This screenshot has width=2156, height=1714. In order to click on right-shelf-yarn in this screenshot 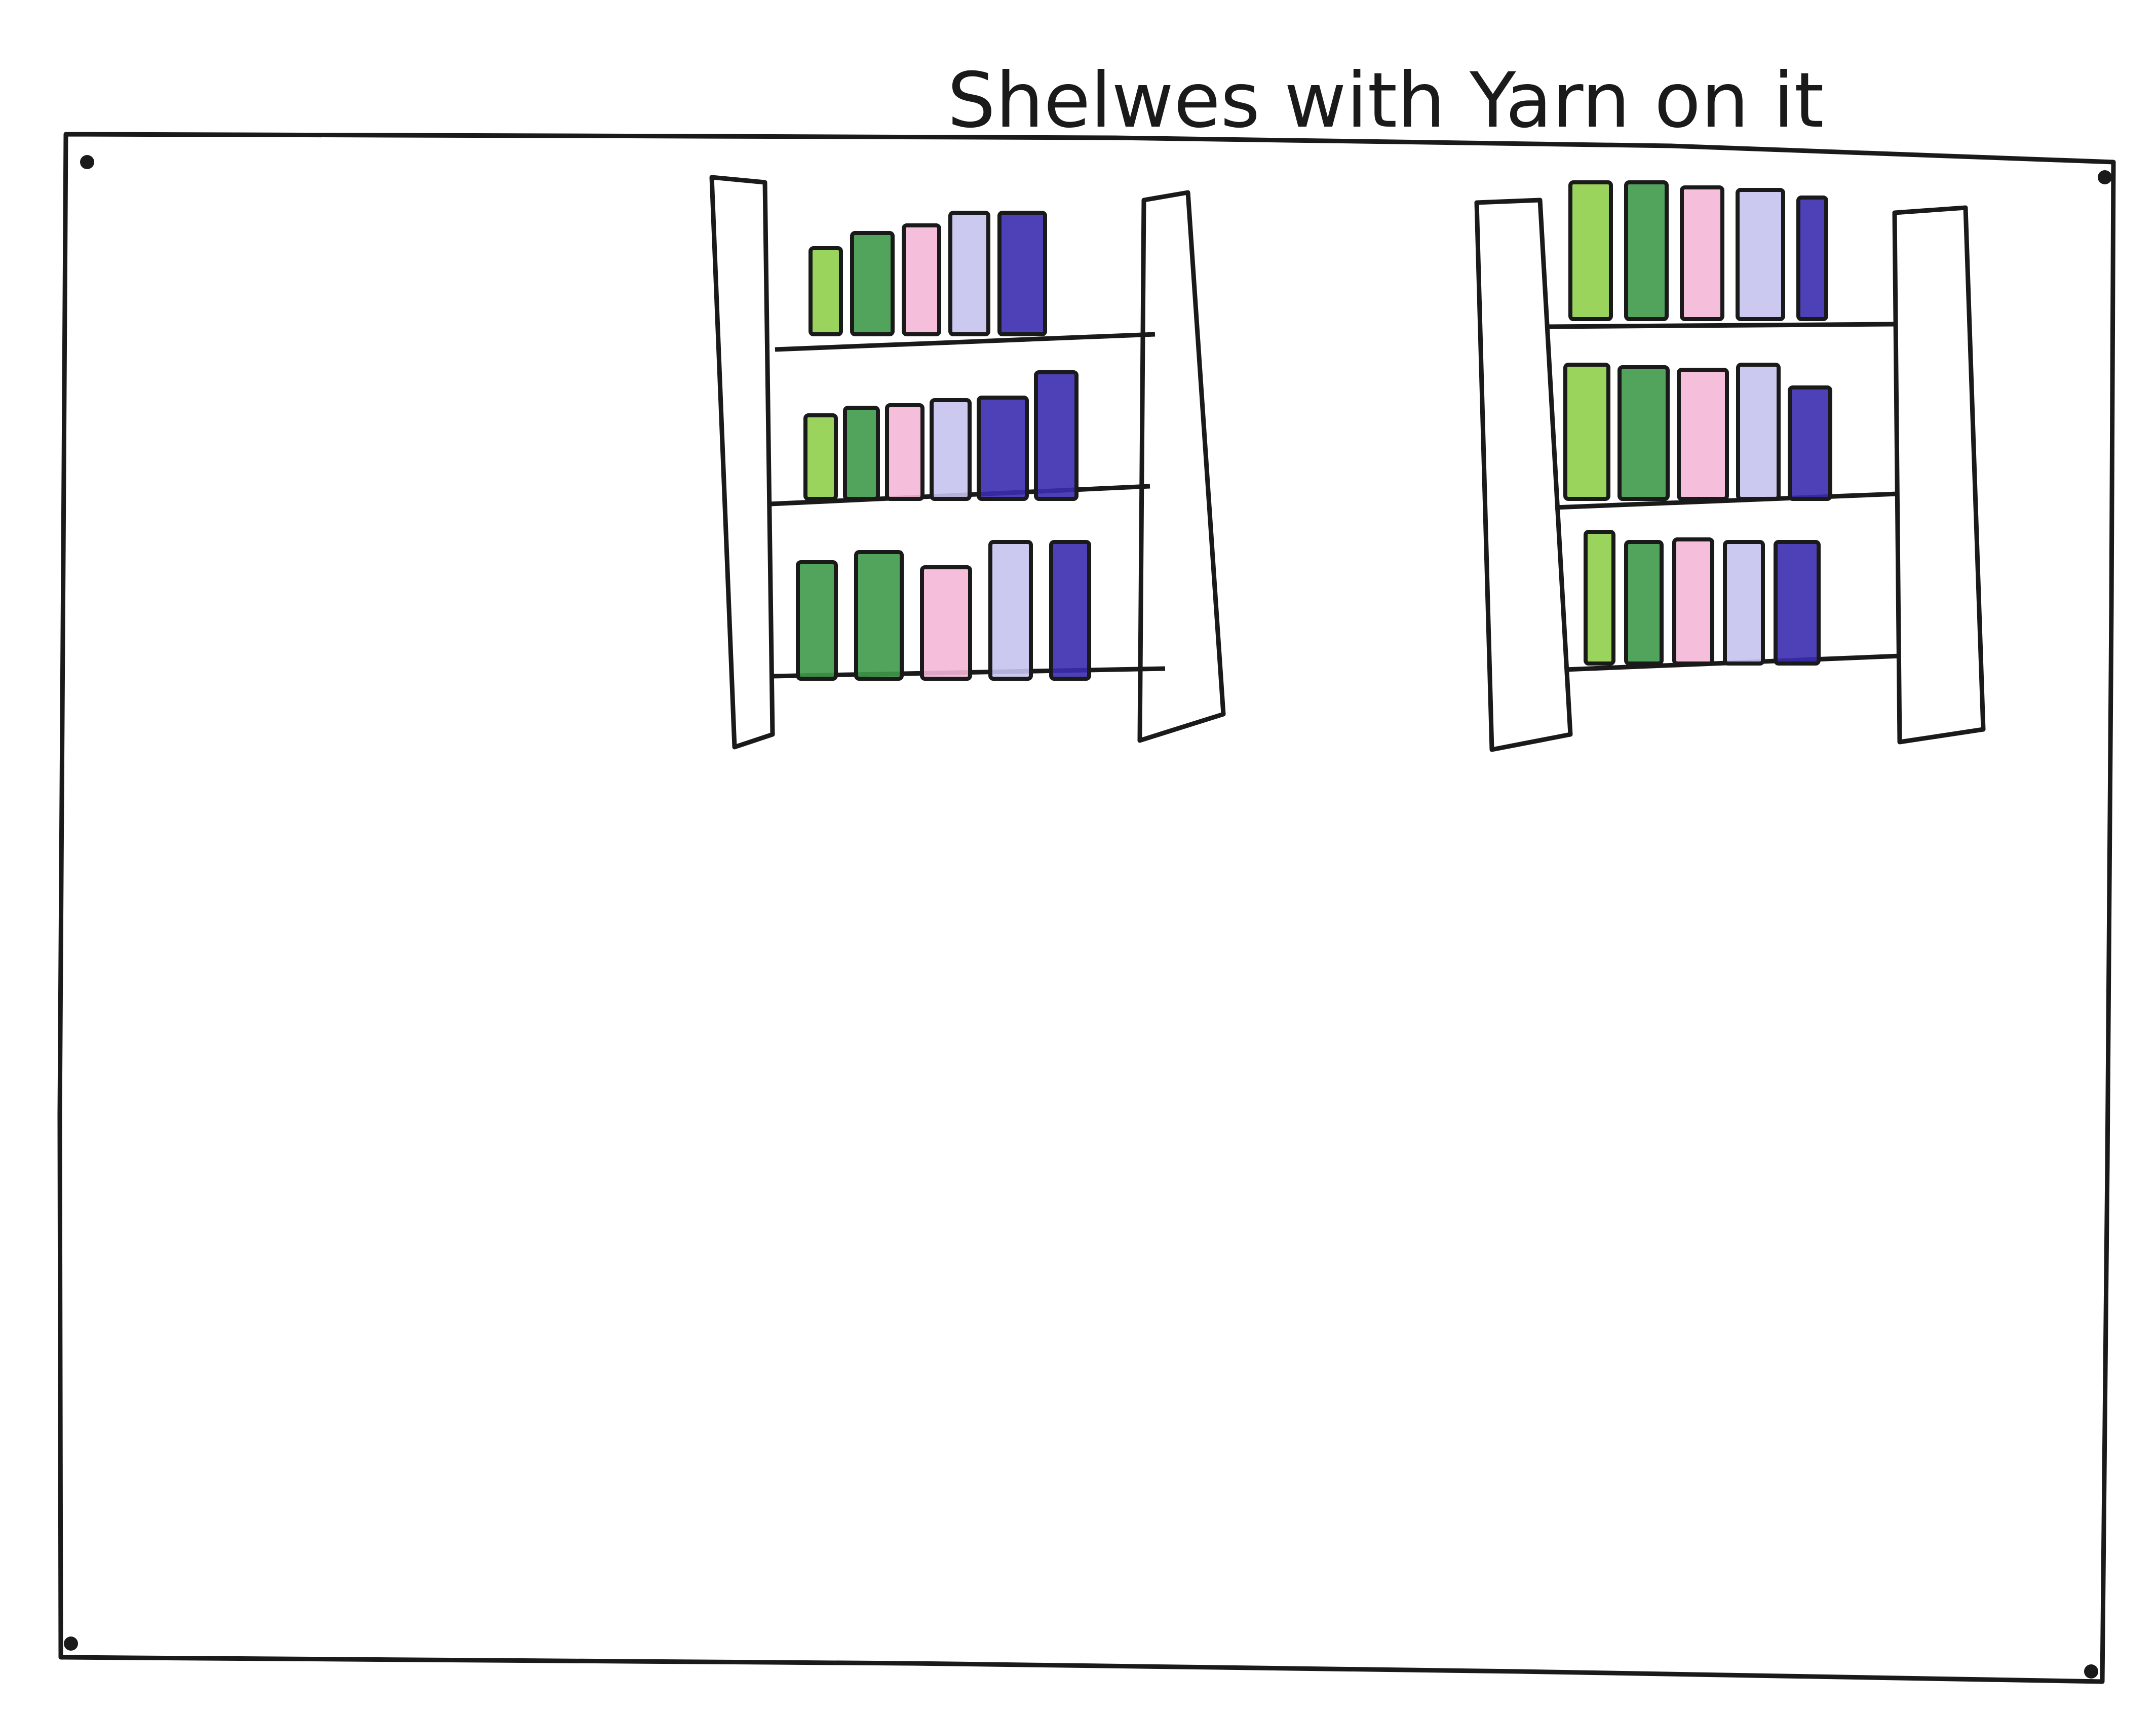, I will do `click(1697, 423)`.